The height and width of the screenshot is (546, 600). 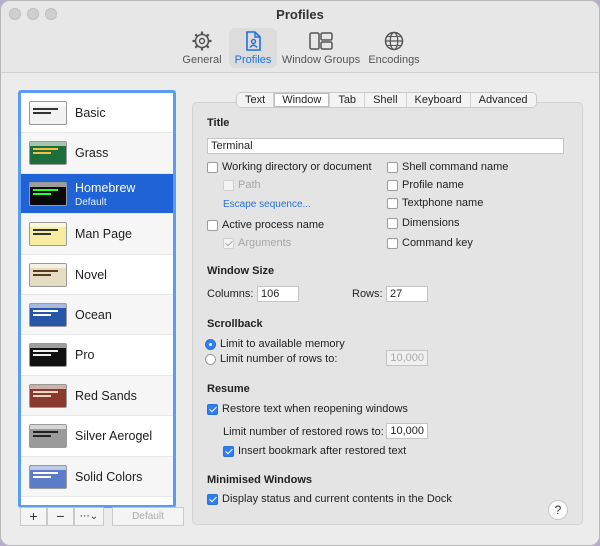 I want to click on toolbar-encodings: Encodings, so click(x=394, y=48).